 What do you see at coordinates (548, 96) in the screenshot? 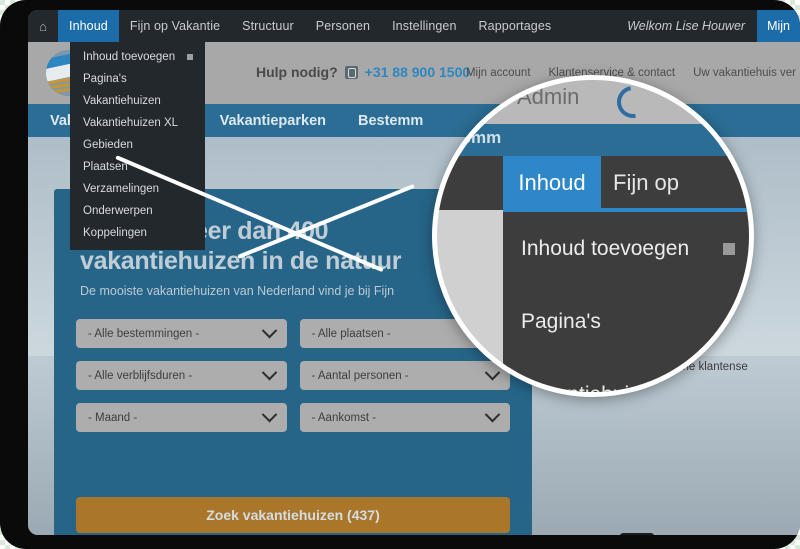
I see `admin-label: Admin` at bounding box center [548, 96].